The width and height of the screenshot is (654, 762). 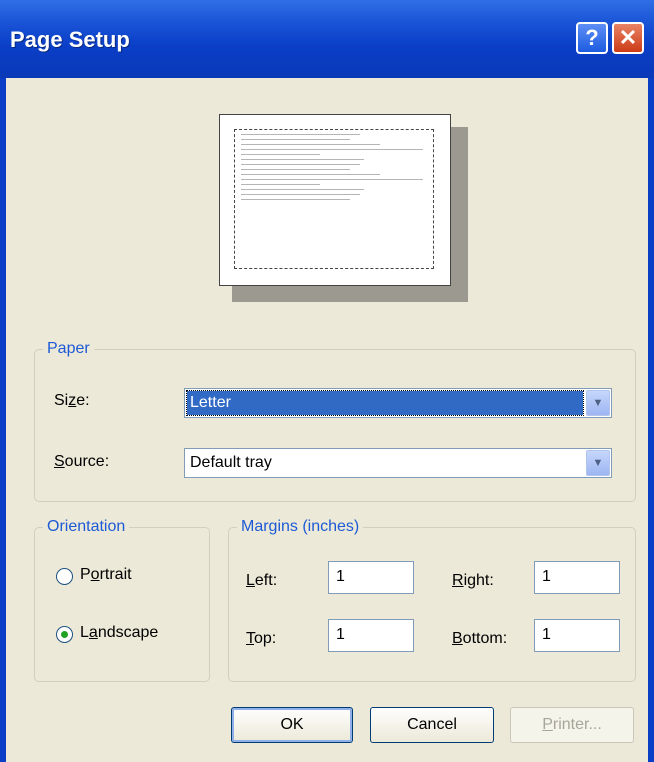 What do you see at coordinates (651, 420) in the screenshot?
I see `window-frame-right` at bounding box center [651, 420].